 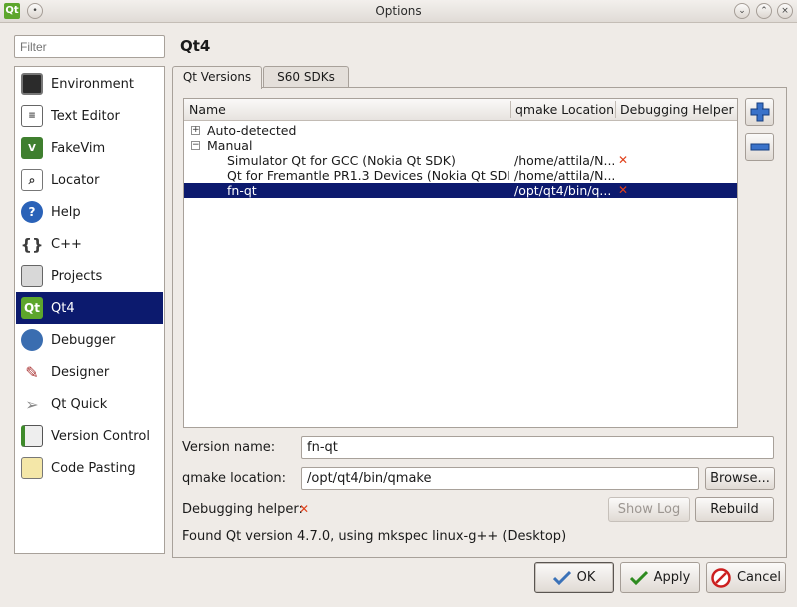 I want to click on nav-label: Code Pasting, so click(x=93, y=468).